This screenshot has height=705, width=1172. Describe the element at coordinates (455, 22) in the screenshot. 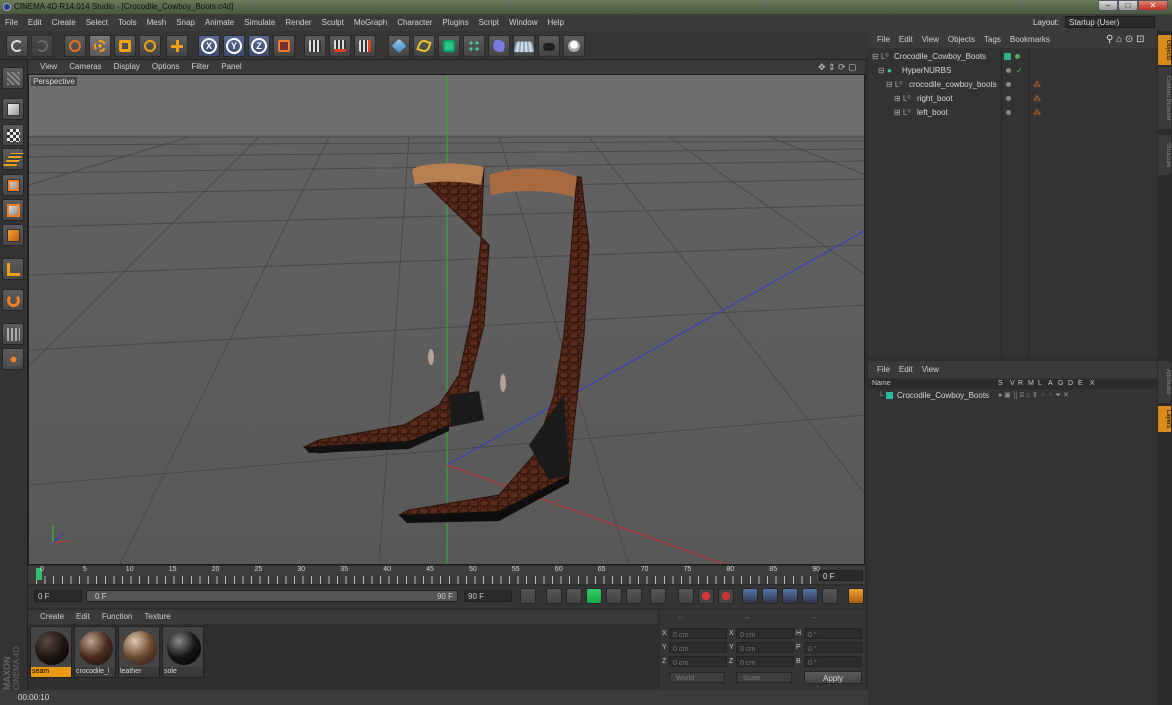

I see `menu-plugins: Plugins` at that location.